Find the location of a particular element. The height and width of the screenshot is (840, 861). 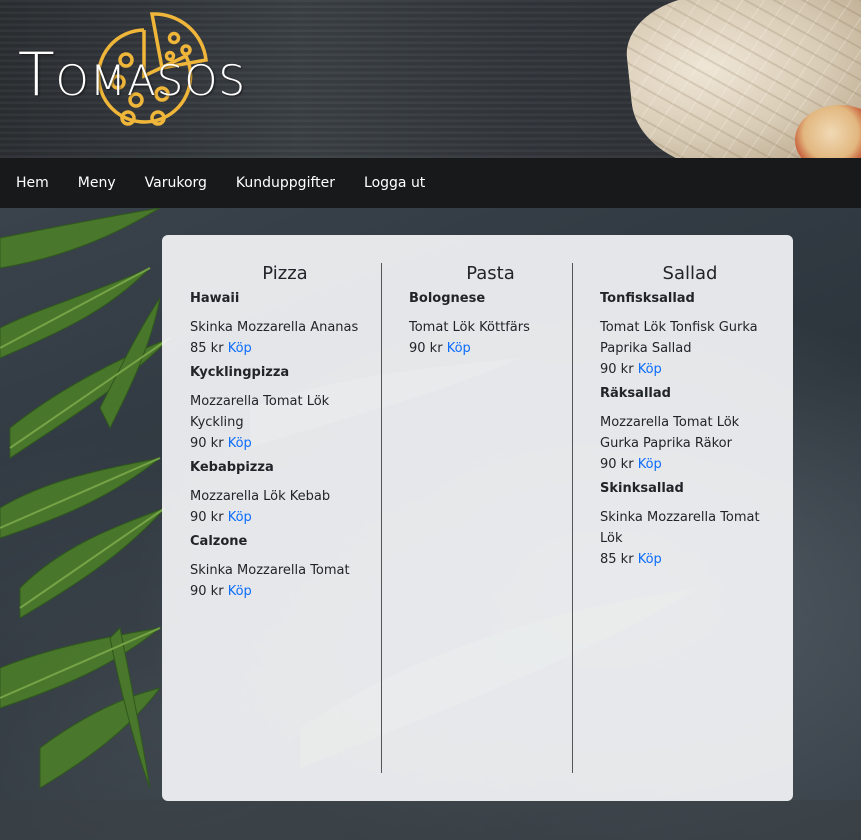

item-name: Räksallad is located at coordinates (635, 393).